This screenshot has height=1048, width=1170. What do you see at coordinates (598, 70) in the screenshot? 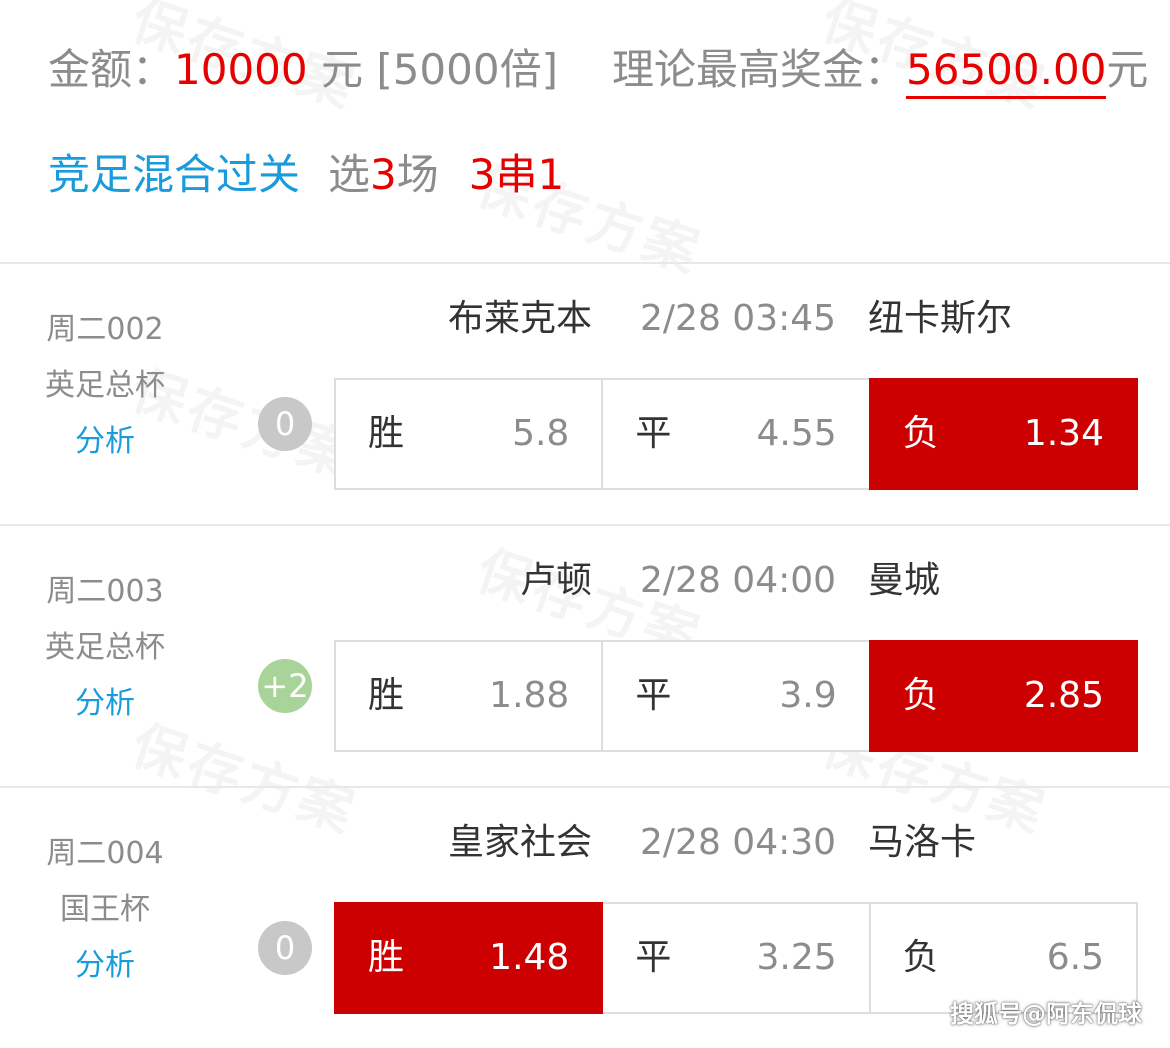
I see `bet-summary: 金额：10000 元 [5000倍] 理论最高奖金：56500.00元` at bounding box center [598, 70].